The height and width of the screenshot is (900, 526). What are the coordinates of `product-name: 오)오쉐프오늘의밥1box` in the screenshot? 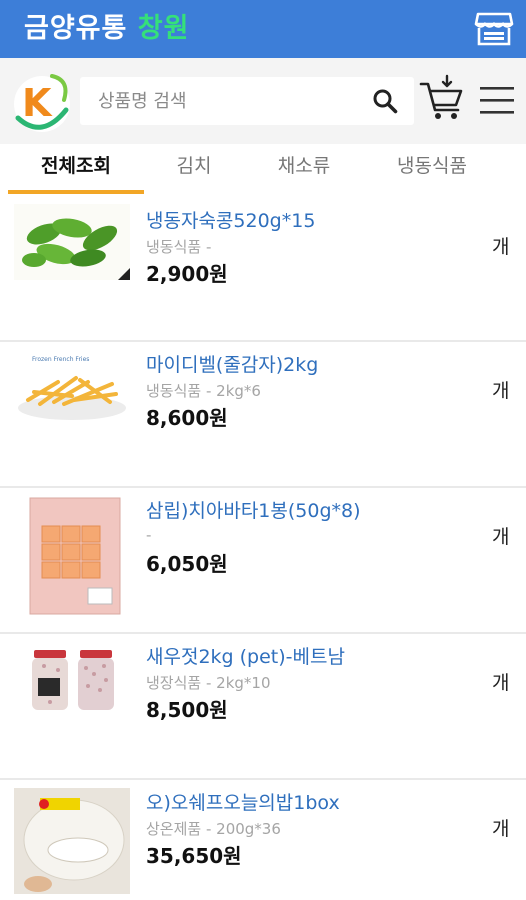 It's located at (243, 801).